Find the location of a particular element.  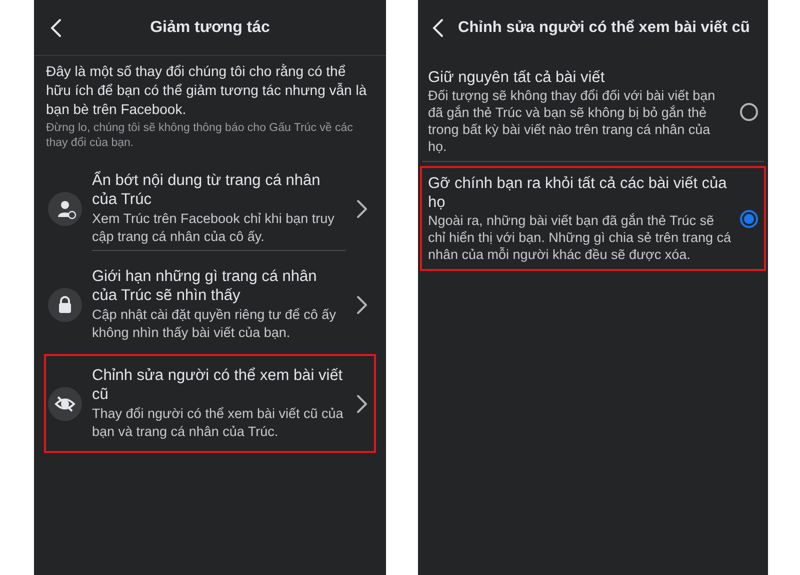

option-description: Đối tượng sẽ không thay đổi đối với bài viết bạn đã gắn thẻ Trúc và bạn sẽ không bị bỏ gắn thẻ trong bất kỳ bài viết nào trên trang cá nhân của họ. is located at coordinates (572, 121).